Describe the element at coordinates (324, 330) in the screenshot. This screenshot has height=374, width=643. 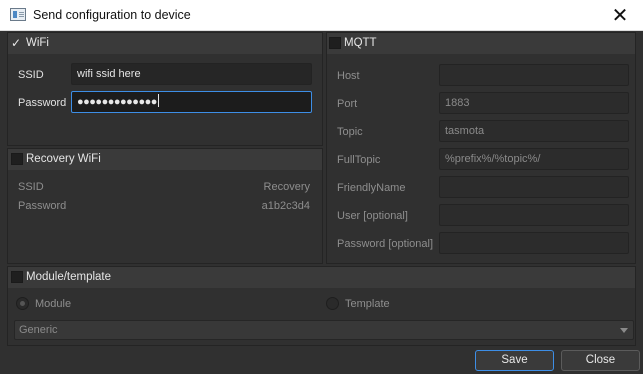
I see `module-select: Generic` at that location.